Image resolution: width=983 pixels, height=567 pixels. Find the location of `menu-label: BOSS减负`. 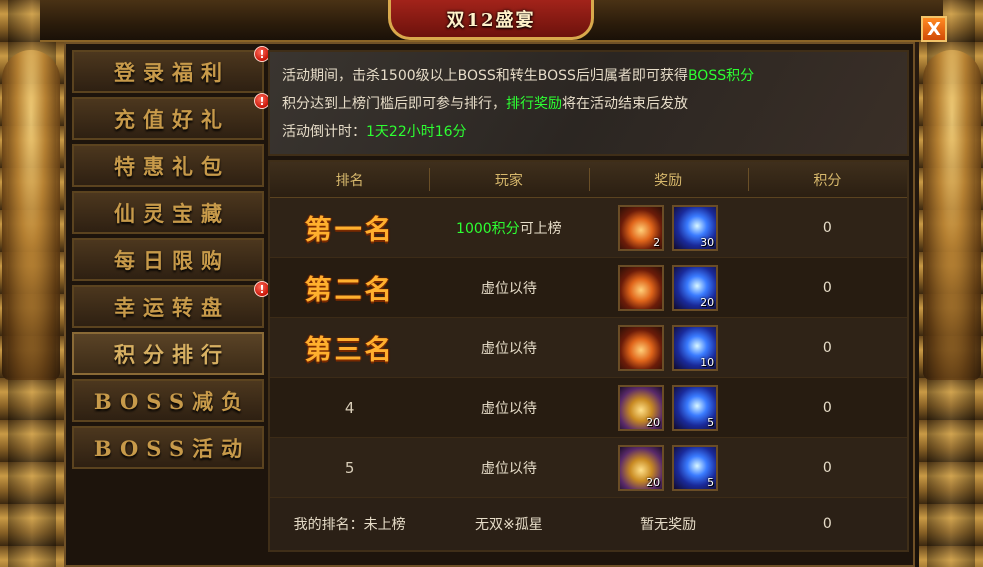

menu-label: BOSS减负 is located at coordinates (172, 401).